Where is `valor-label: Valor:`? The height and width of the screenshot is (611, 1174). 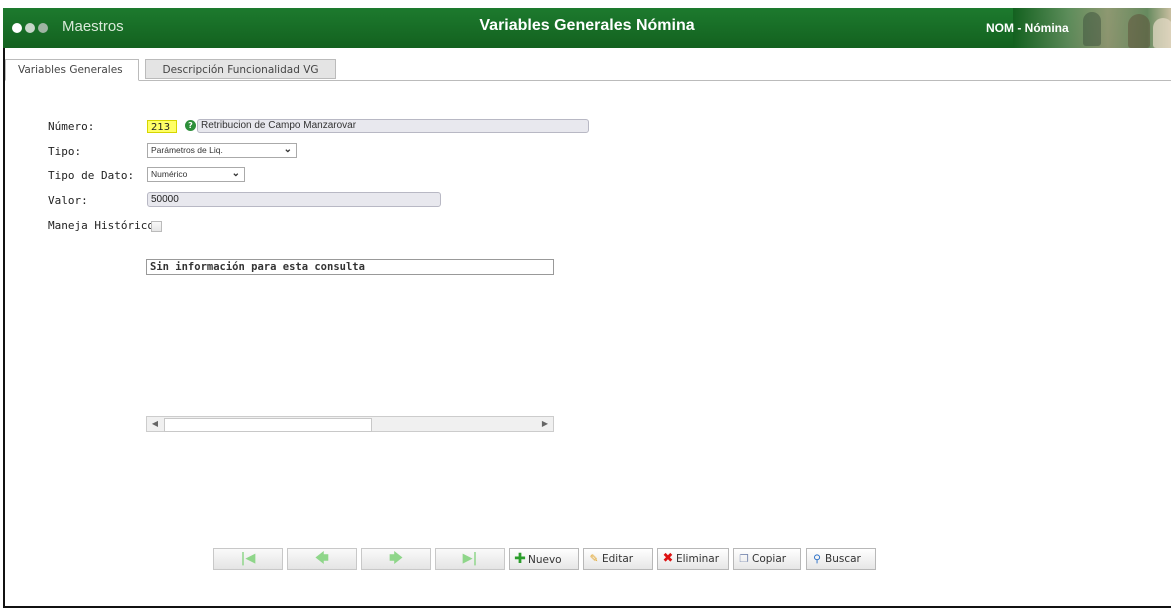 valor-label: Valor: is located at coordinates (68, 200).